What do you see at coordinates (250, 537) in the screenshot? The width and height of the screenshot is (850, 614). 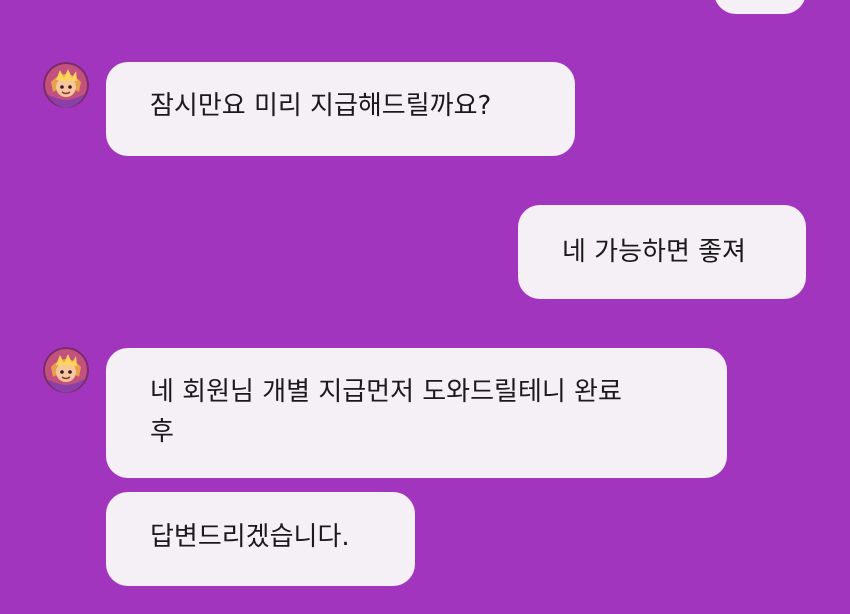 I see `message-text: 답변드리겠습니다.` at bounding box center [250, 537].